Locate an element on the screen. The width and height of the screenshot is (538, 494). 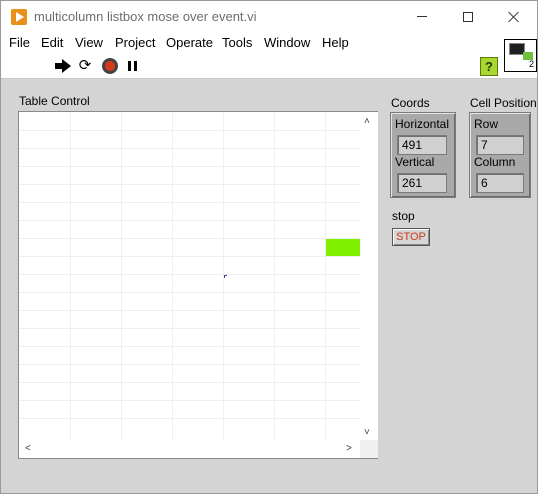
minimize-button is located at coordinates (422, 16).